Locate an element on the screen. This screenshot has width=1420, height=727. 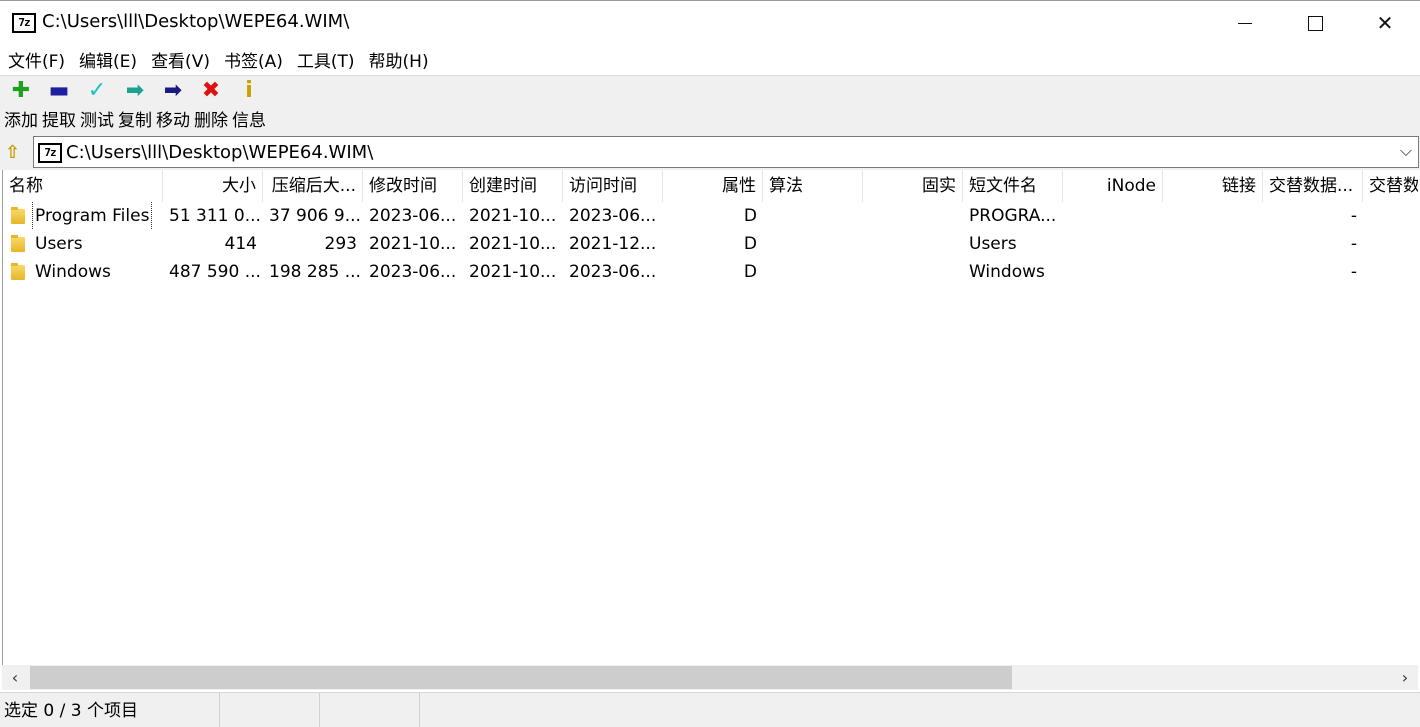
info-icon: i is located at coordinates (249, 90).